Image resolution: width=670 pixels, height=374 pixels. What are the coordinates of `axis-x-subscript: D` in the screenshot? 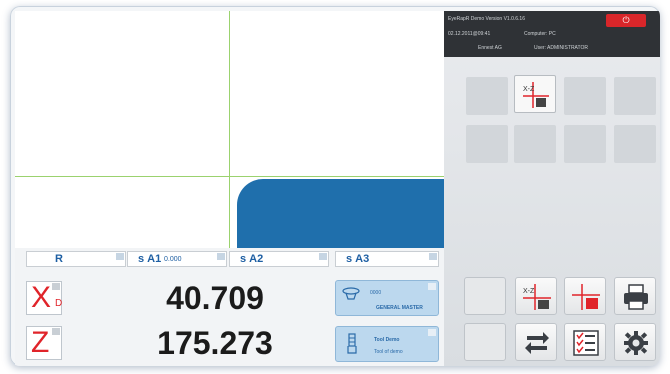 It's located at (59, 303).